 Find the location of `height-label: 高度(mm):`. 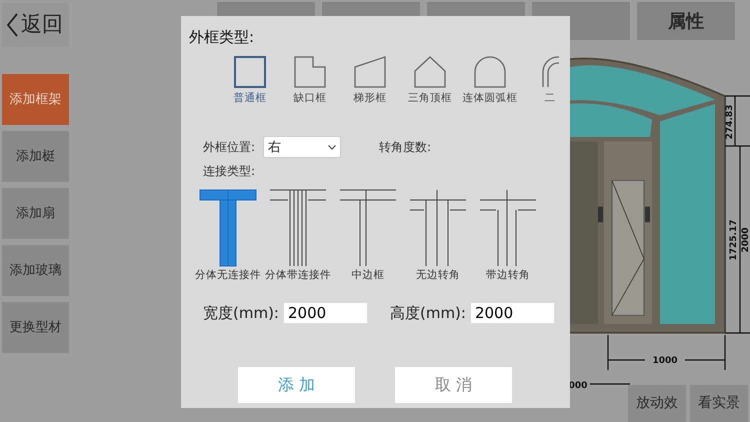

height-label: 高度(mm): is located at coordinates (428, 313).